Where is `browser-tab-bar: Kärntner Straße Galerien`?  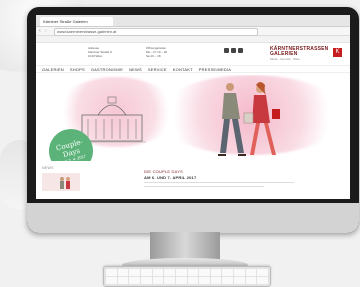
browser-tab-bar: Kärntner Straße Galerien is located at coordinates (193, 21).